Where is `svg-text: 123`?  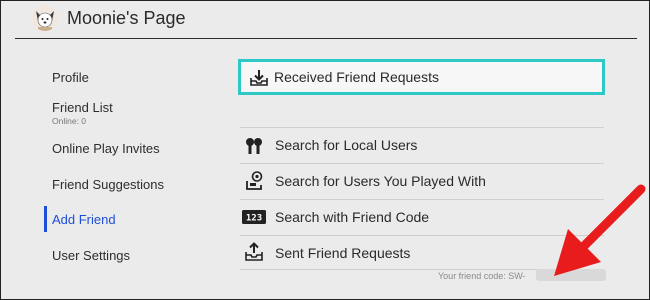
svg-text: 123 is located at coordinates (254, 219).